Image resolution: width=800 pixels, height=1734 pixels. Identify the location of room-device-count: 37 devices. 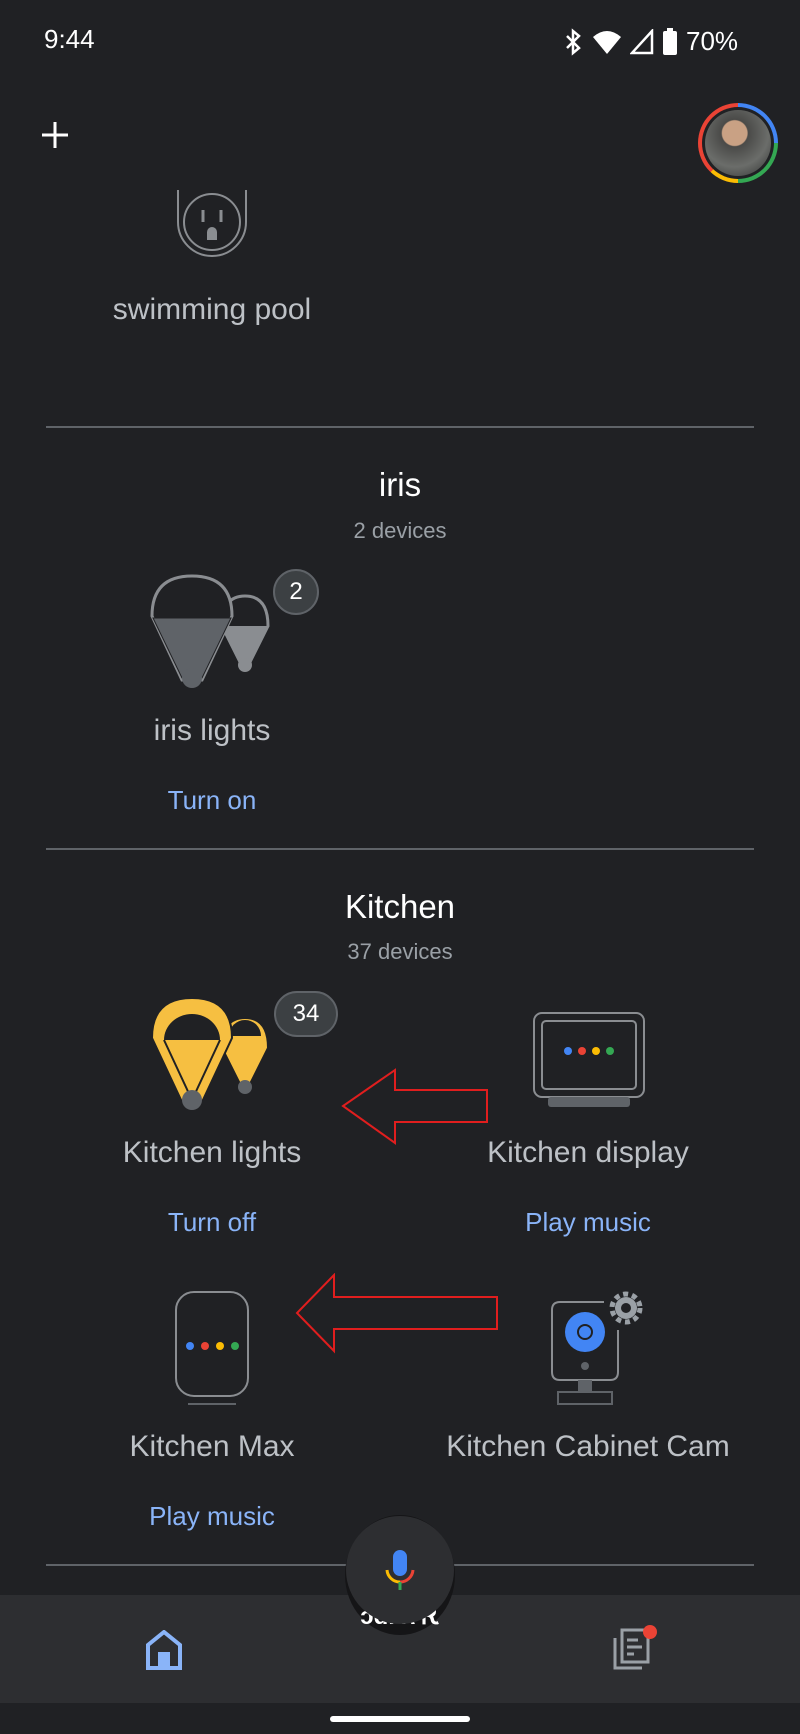
(400, 951).